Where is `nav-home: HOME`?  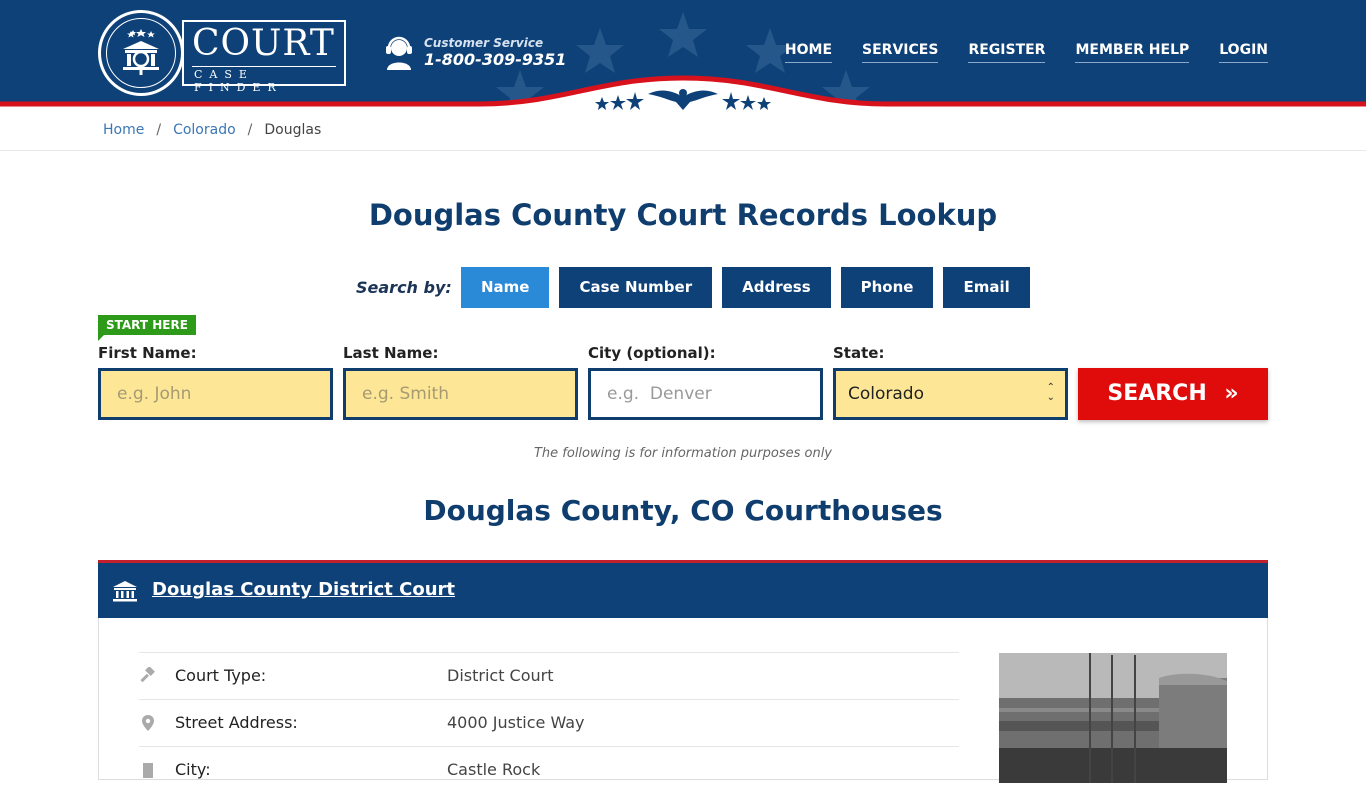
nav-home: HOME is located at coordinates (808, 52).